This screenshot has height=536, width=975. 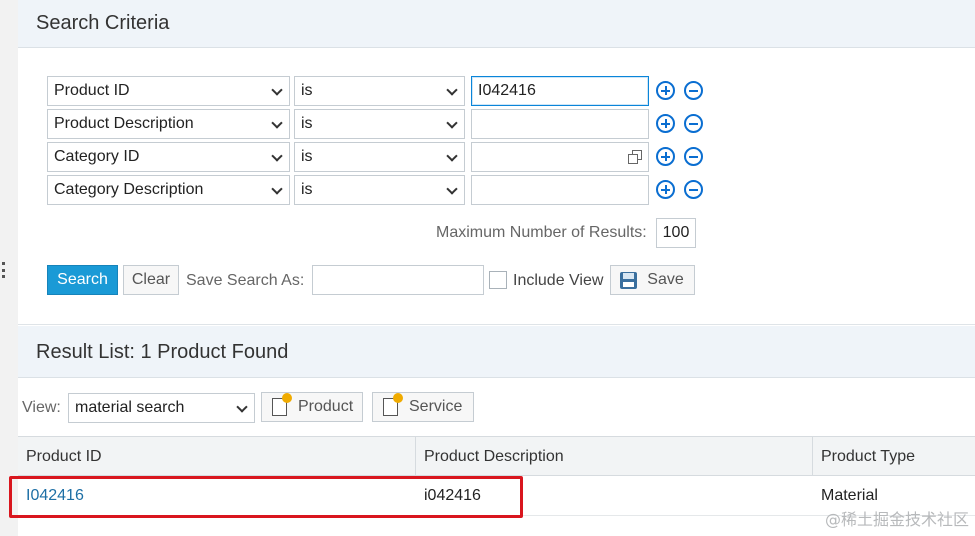 I want to click on criteria-value-input-1: I042416, so click(x=560, y=91).